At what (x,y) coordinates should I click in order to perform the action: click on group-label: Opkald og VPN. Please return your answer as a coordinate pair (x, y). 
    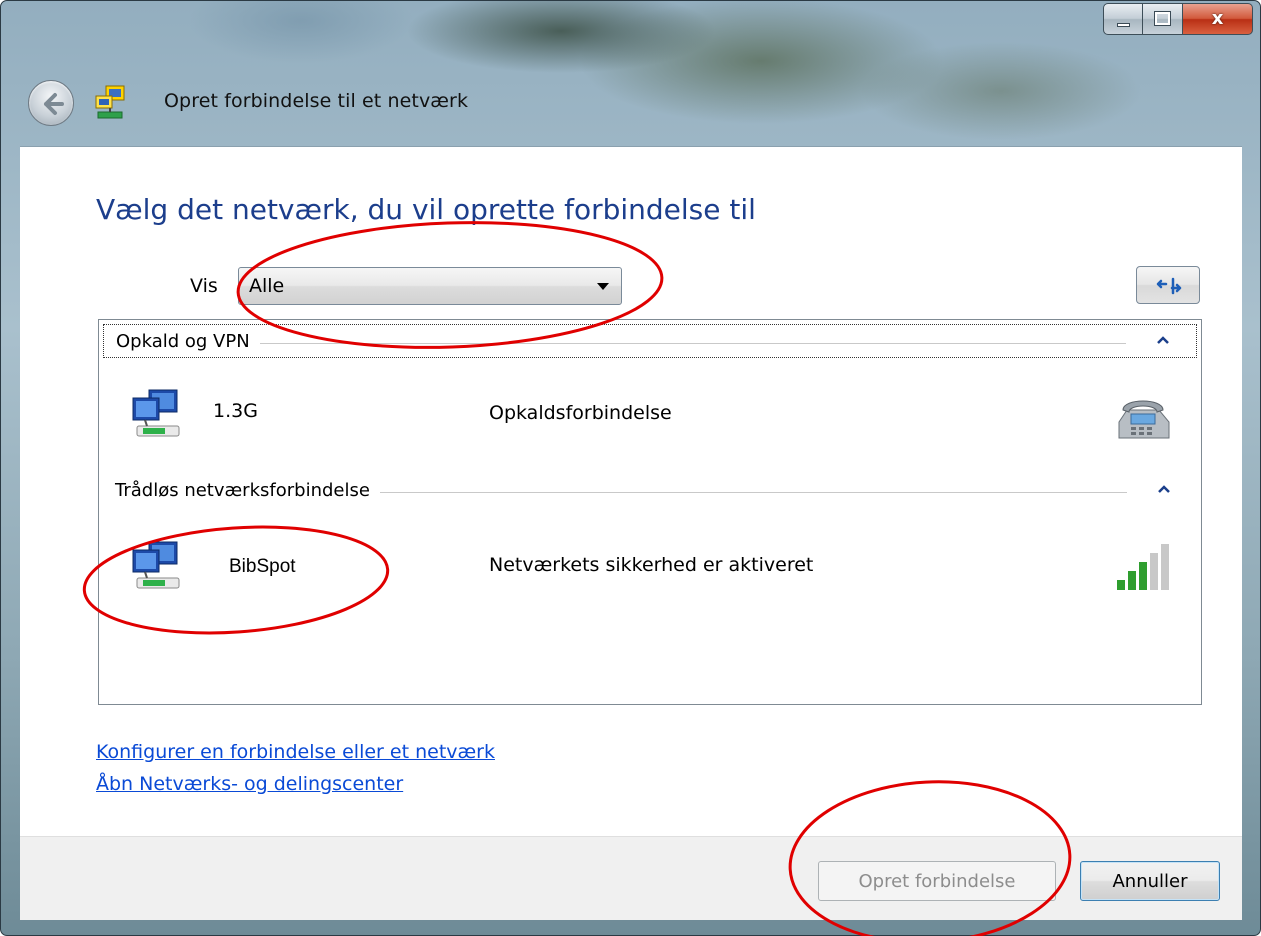
    Looking at the image, I should click on (188, 341).